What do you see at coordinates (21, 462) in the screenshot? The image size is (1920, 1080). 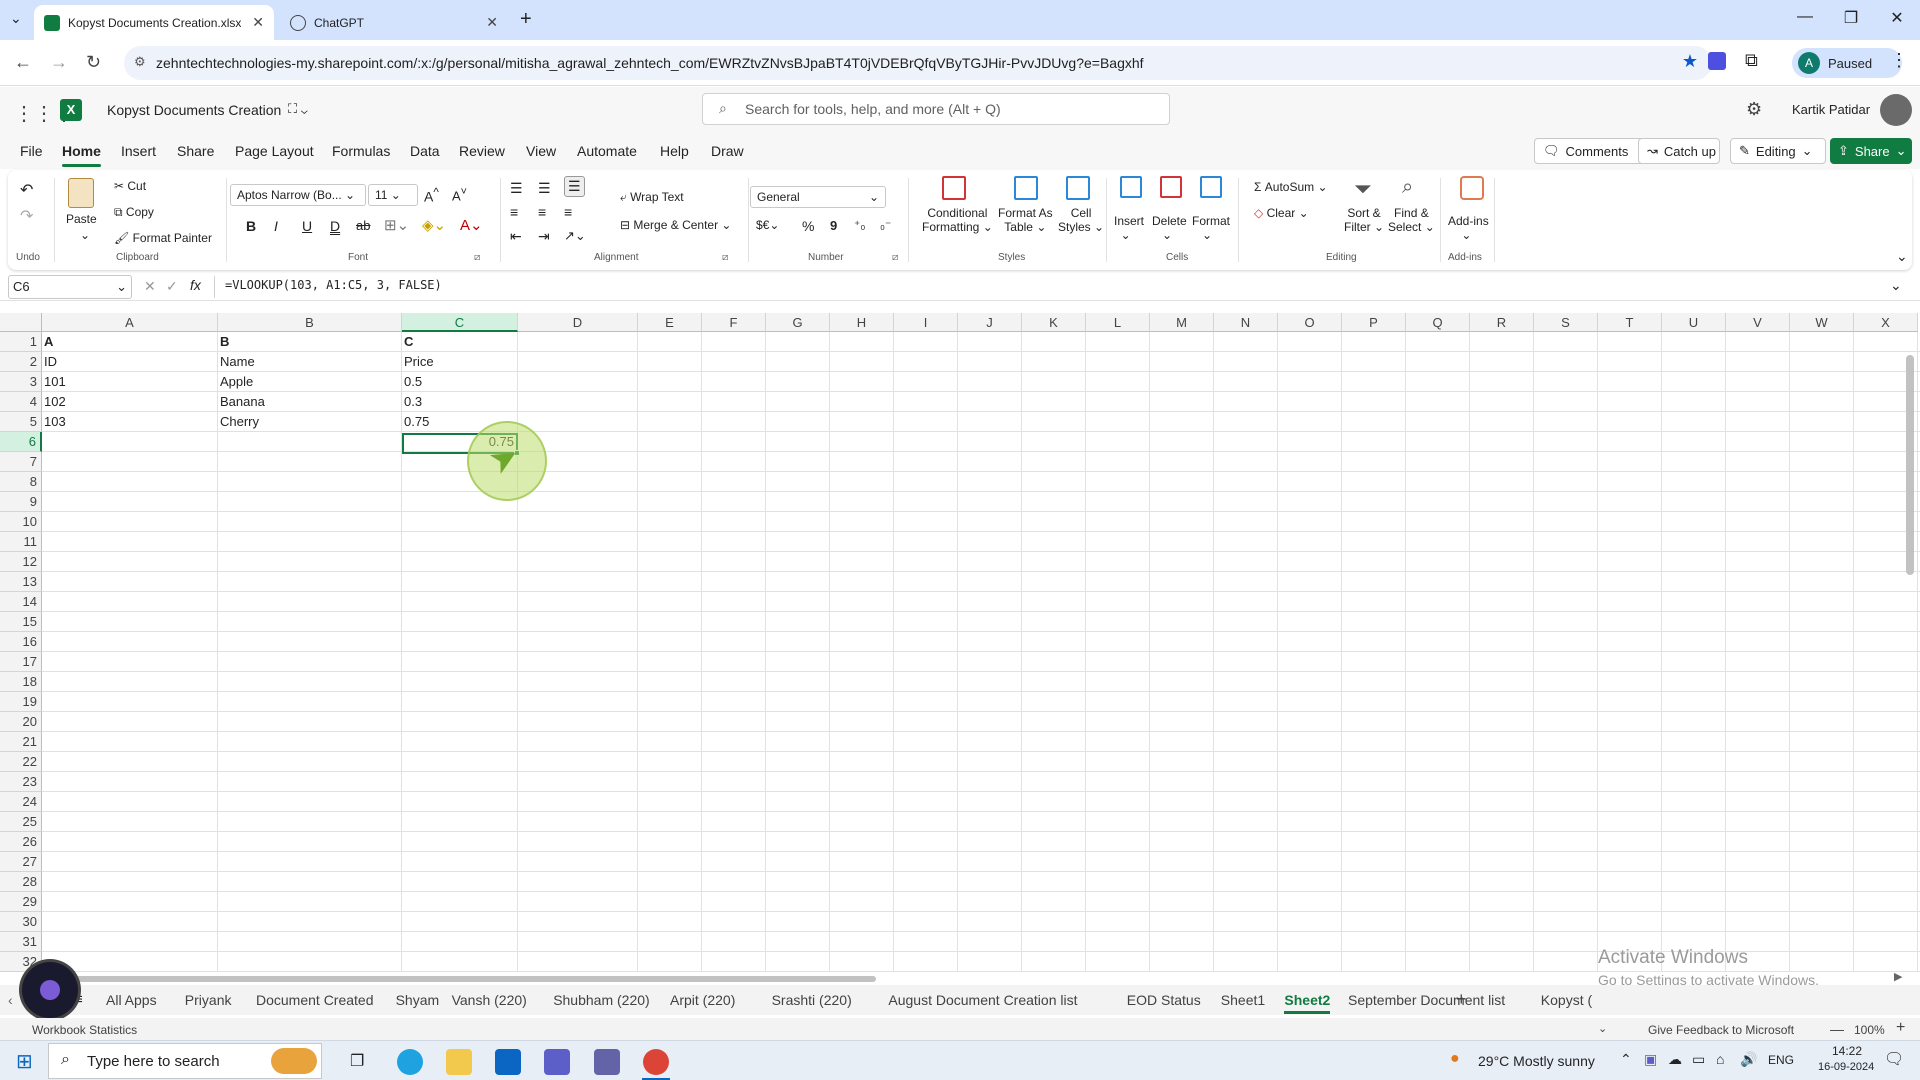 I see `row-header: 7` at bounding box center [21, 462].